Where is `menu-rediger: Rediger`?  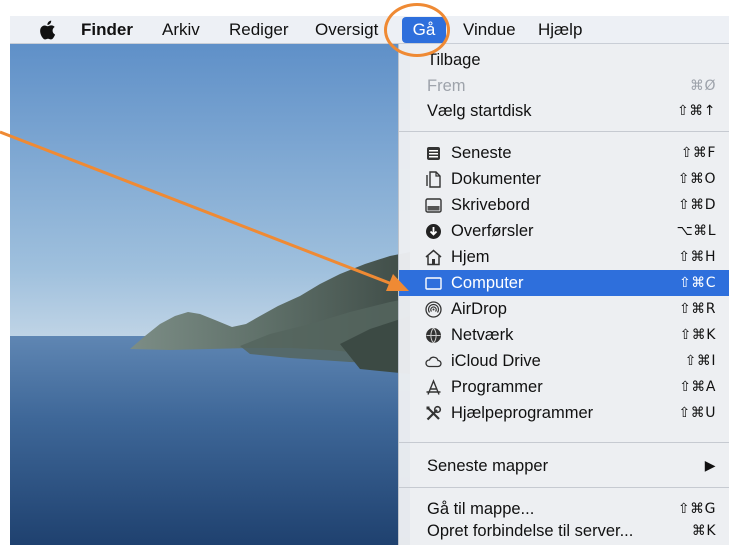 menu-rediger: Rediger is located at coordinates (259, 30).